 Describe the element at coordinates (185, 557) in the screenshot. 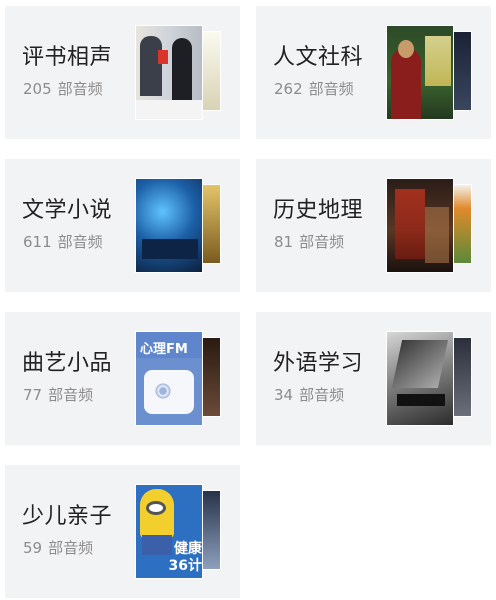

I see `cover-label: 健康36计` at that location.